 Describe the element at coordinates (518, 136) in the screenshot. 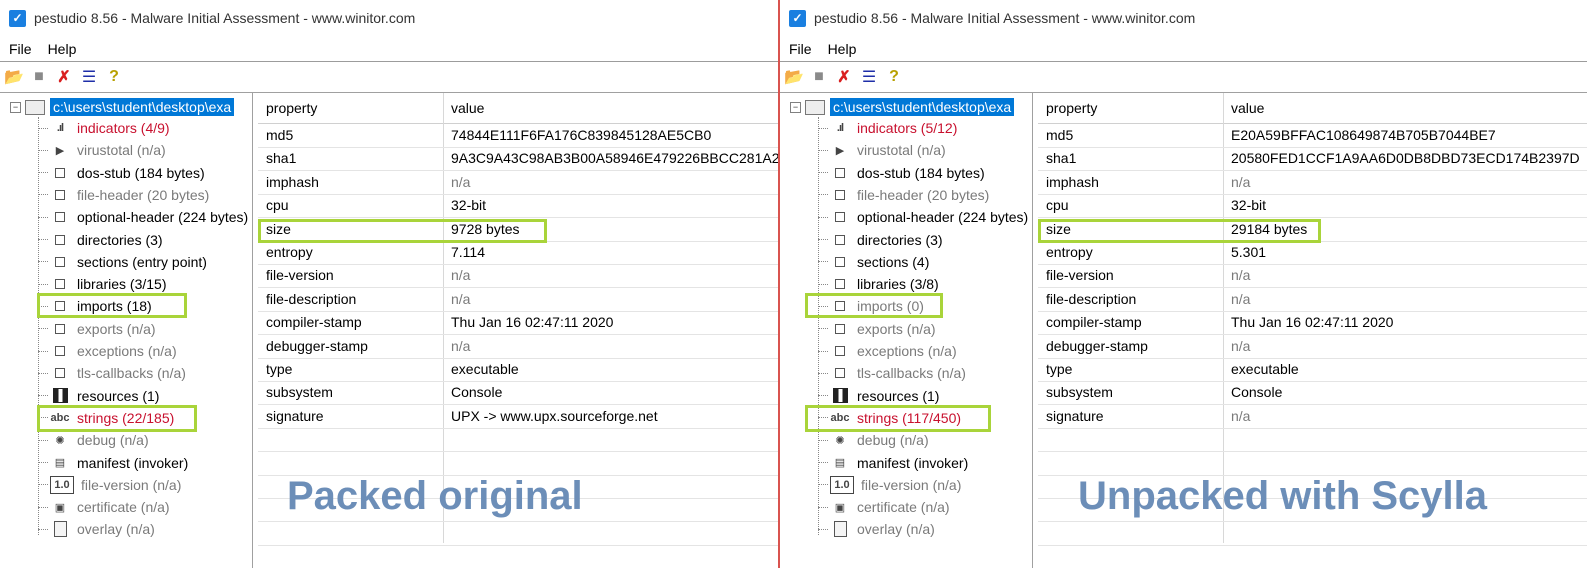

I see `table-row-md5: md5 74844E111F6FA176C839845128AE5CB0` at that location.